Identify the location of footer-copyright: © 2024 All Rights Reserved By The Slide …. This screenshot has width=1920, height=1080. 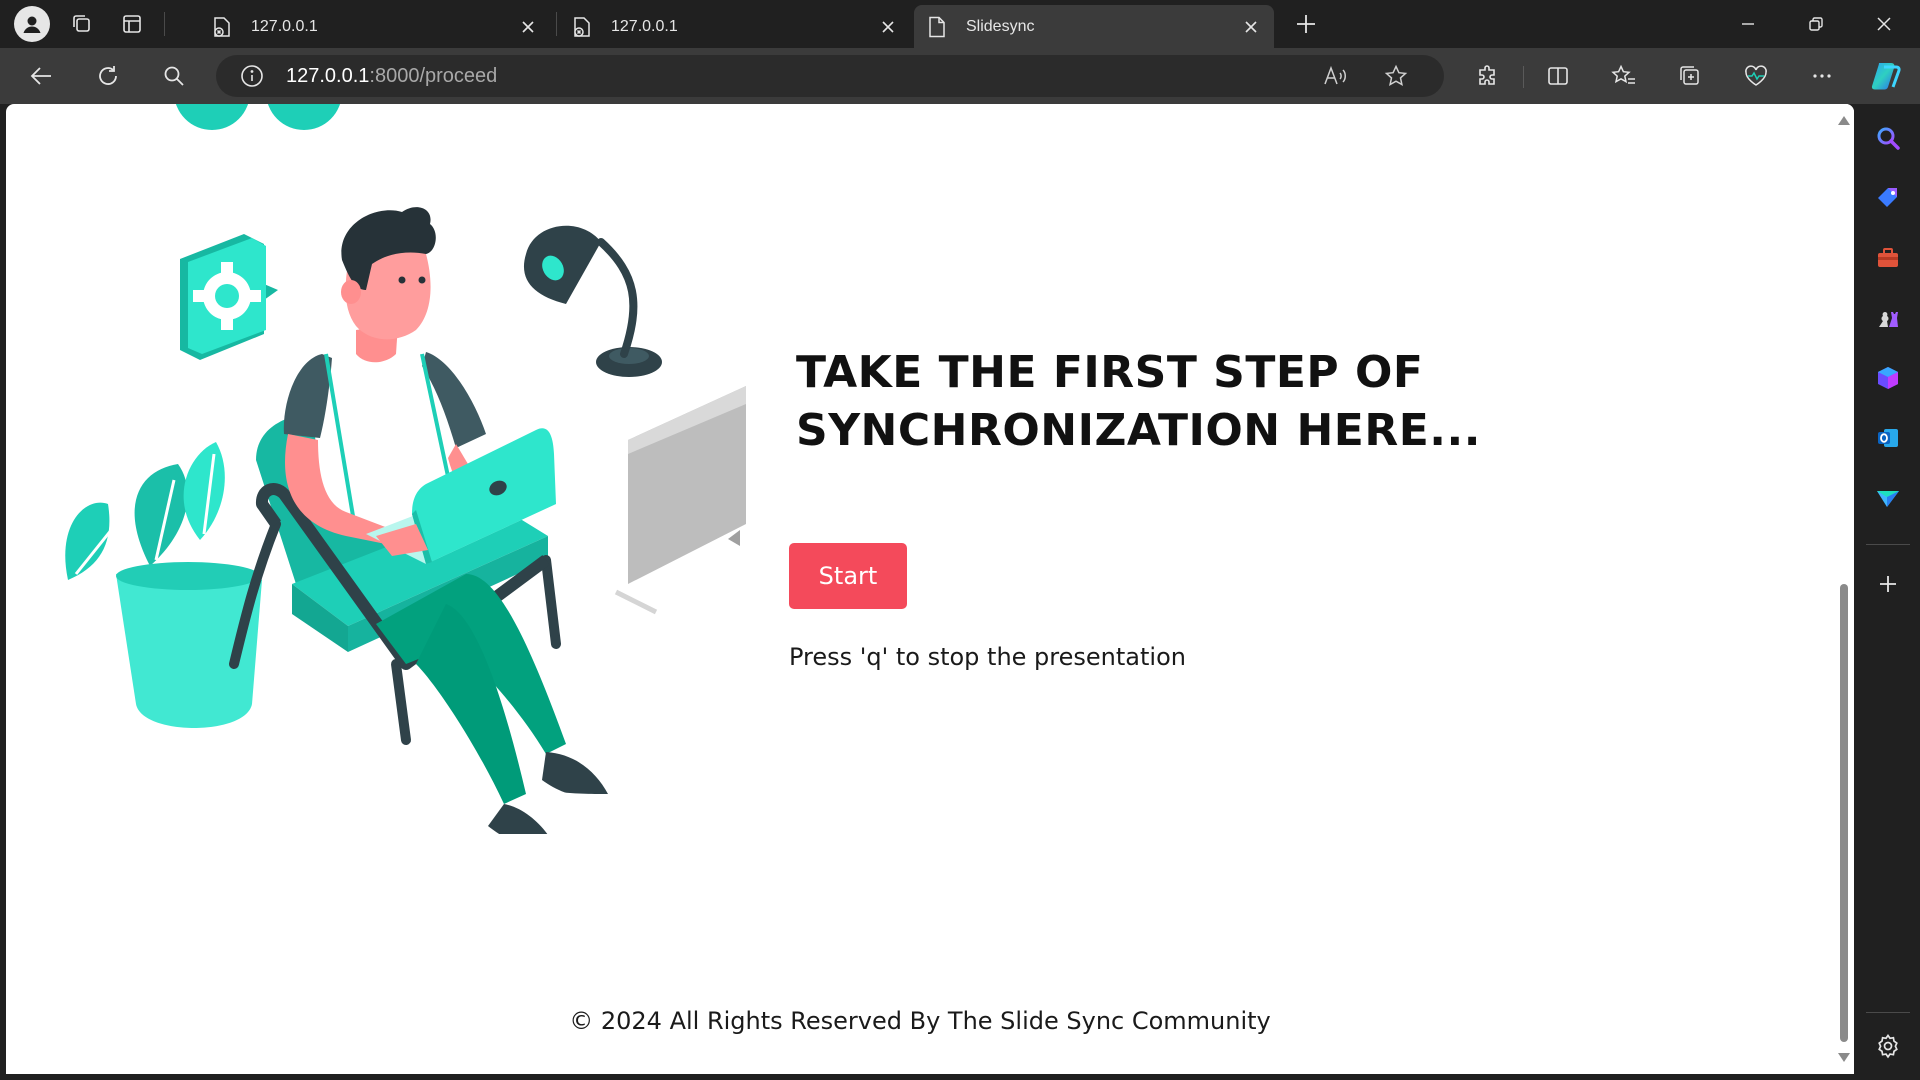
(920, 1021).